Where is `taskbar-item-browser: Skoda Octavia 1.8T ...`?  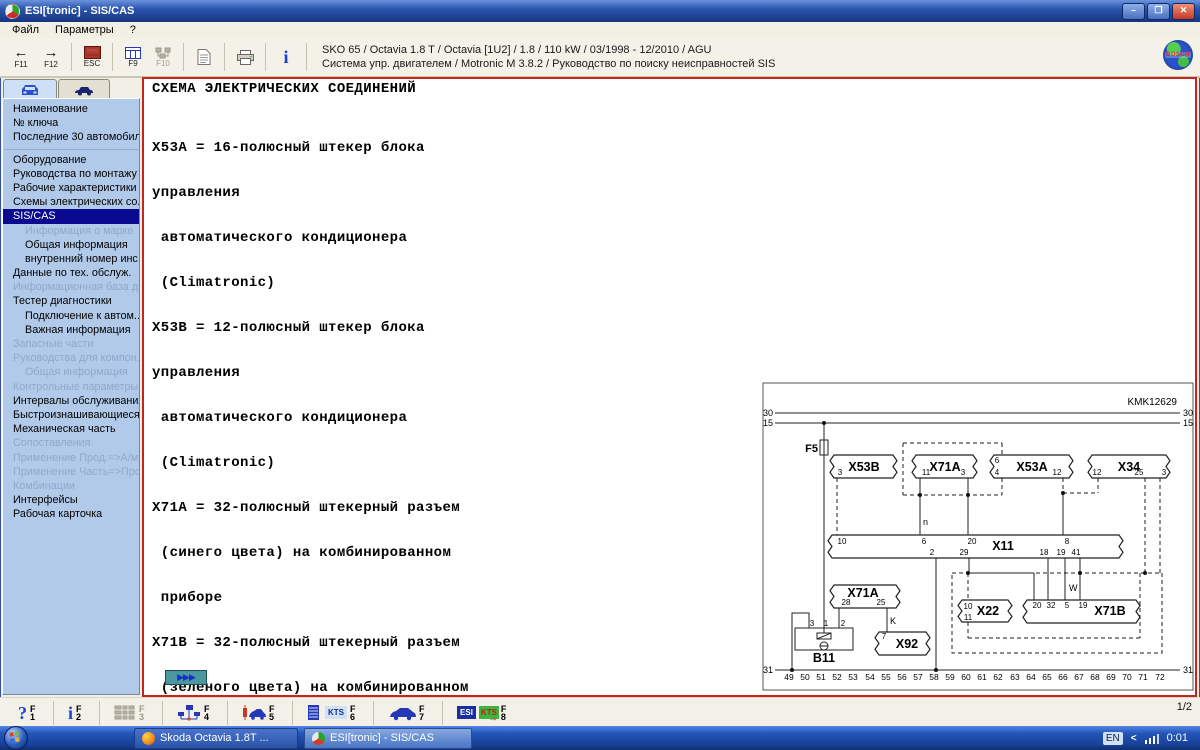 taskbar-item-browser: Skoda Octavia 1.8T ... is located at coordinates (216, 738).